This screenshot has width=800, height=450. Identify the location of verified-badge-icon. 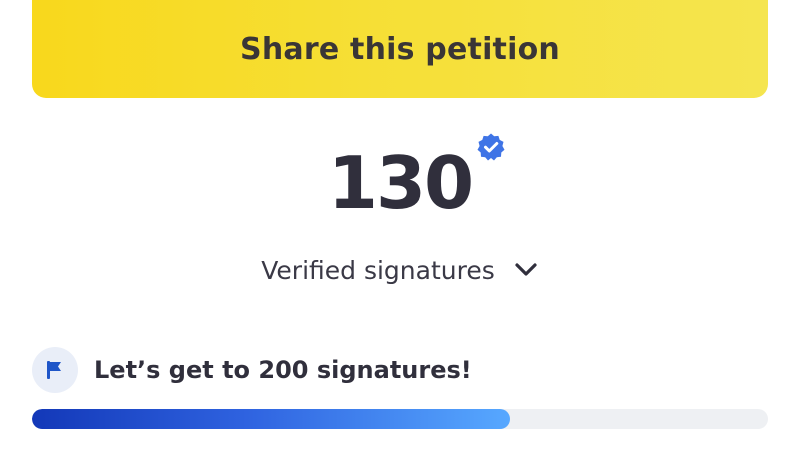
(491, 147).